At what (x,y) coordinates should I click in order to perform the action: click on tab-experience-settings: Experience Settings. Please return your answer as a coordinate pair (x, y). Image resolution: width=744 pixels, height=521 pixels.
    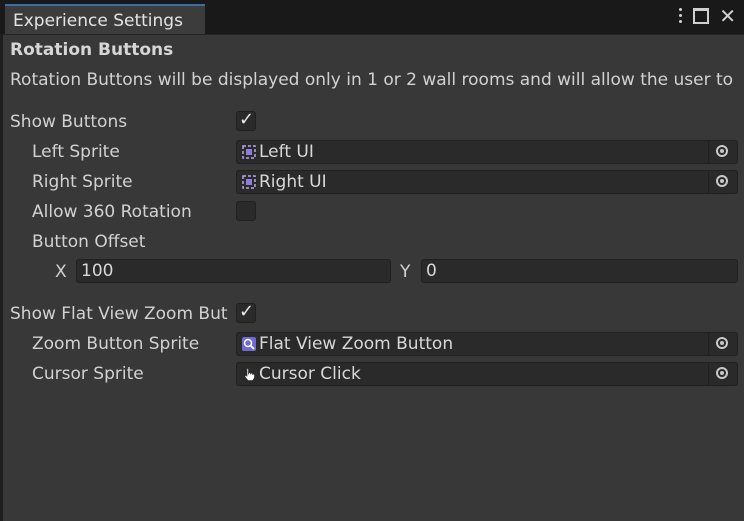
    Looking at the image, I should click on (105, 19).